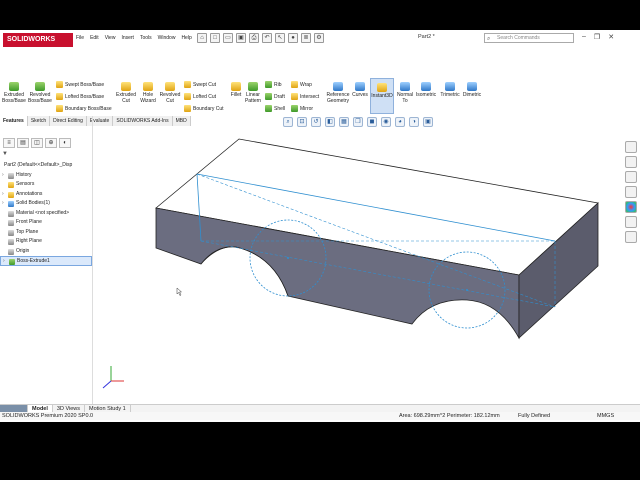  Describe the element at coordinates (518, 38) in the screenshot. I see `search-placeholder: Search Commands` at that location.